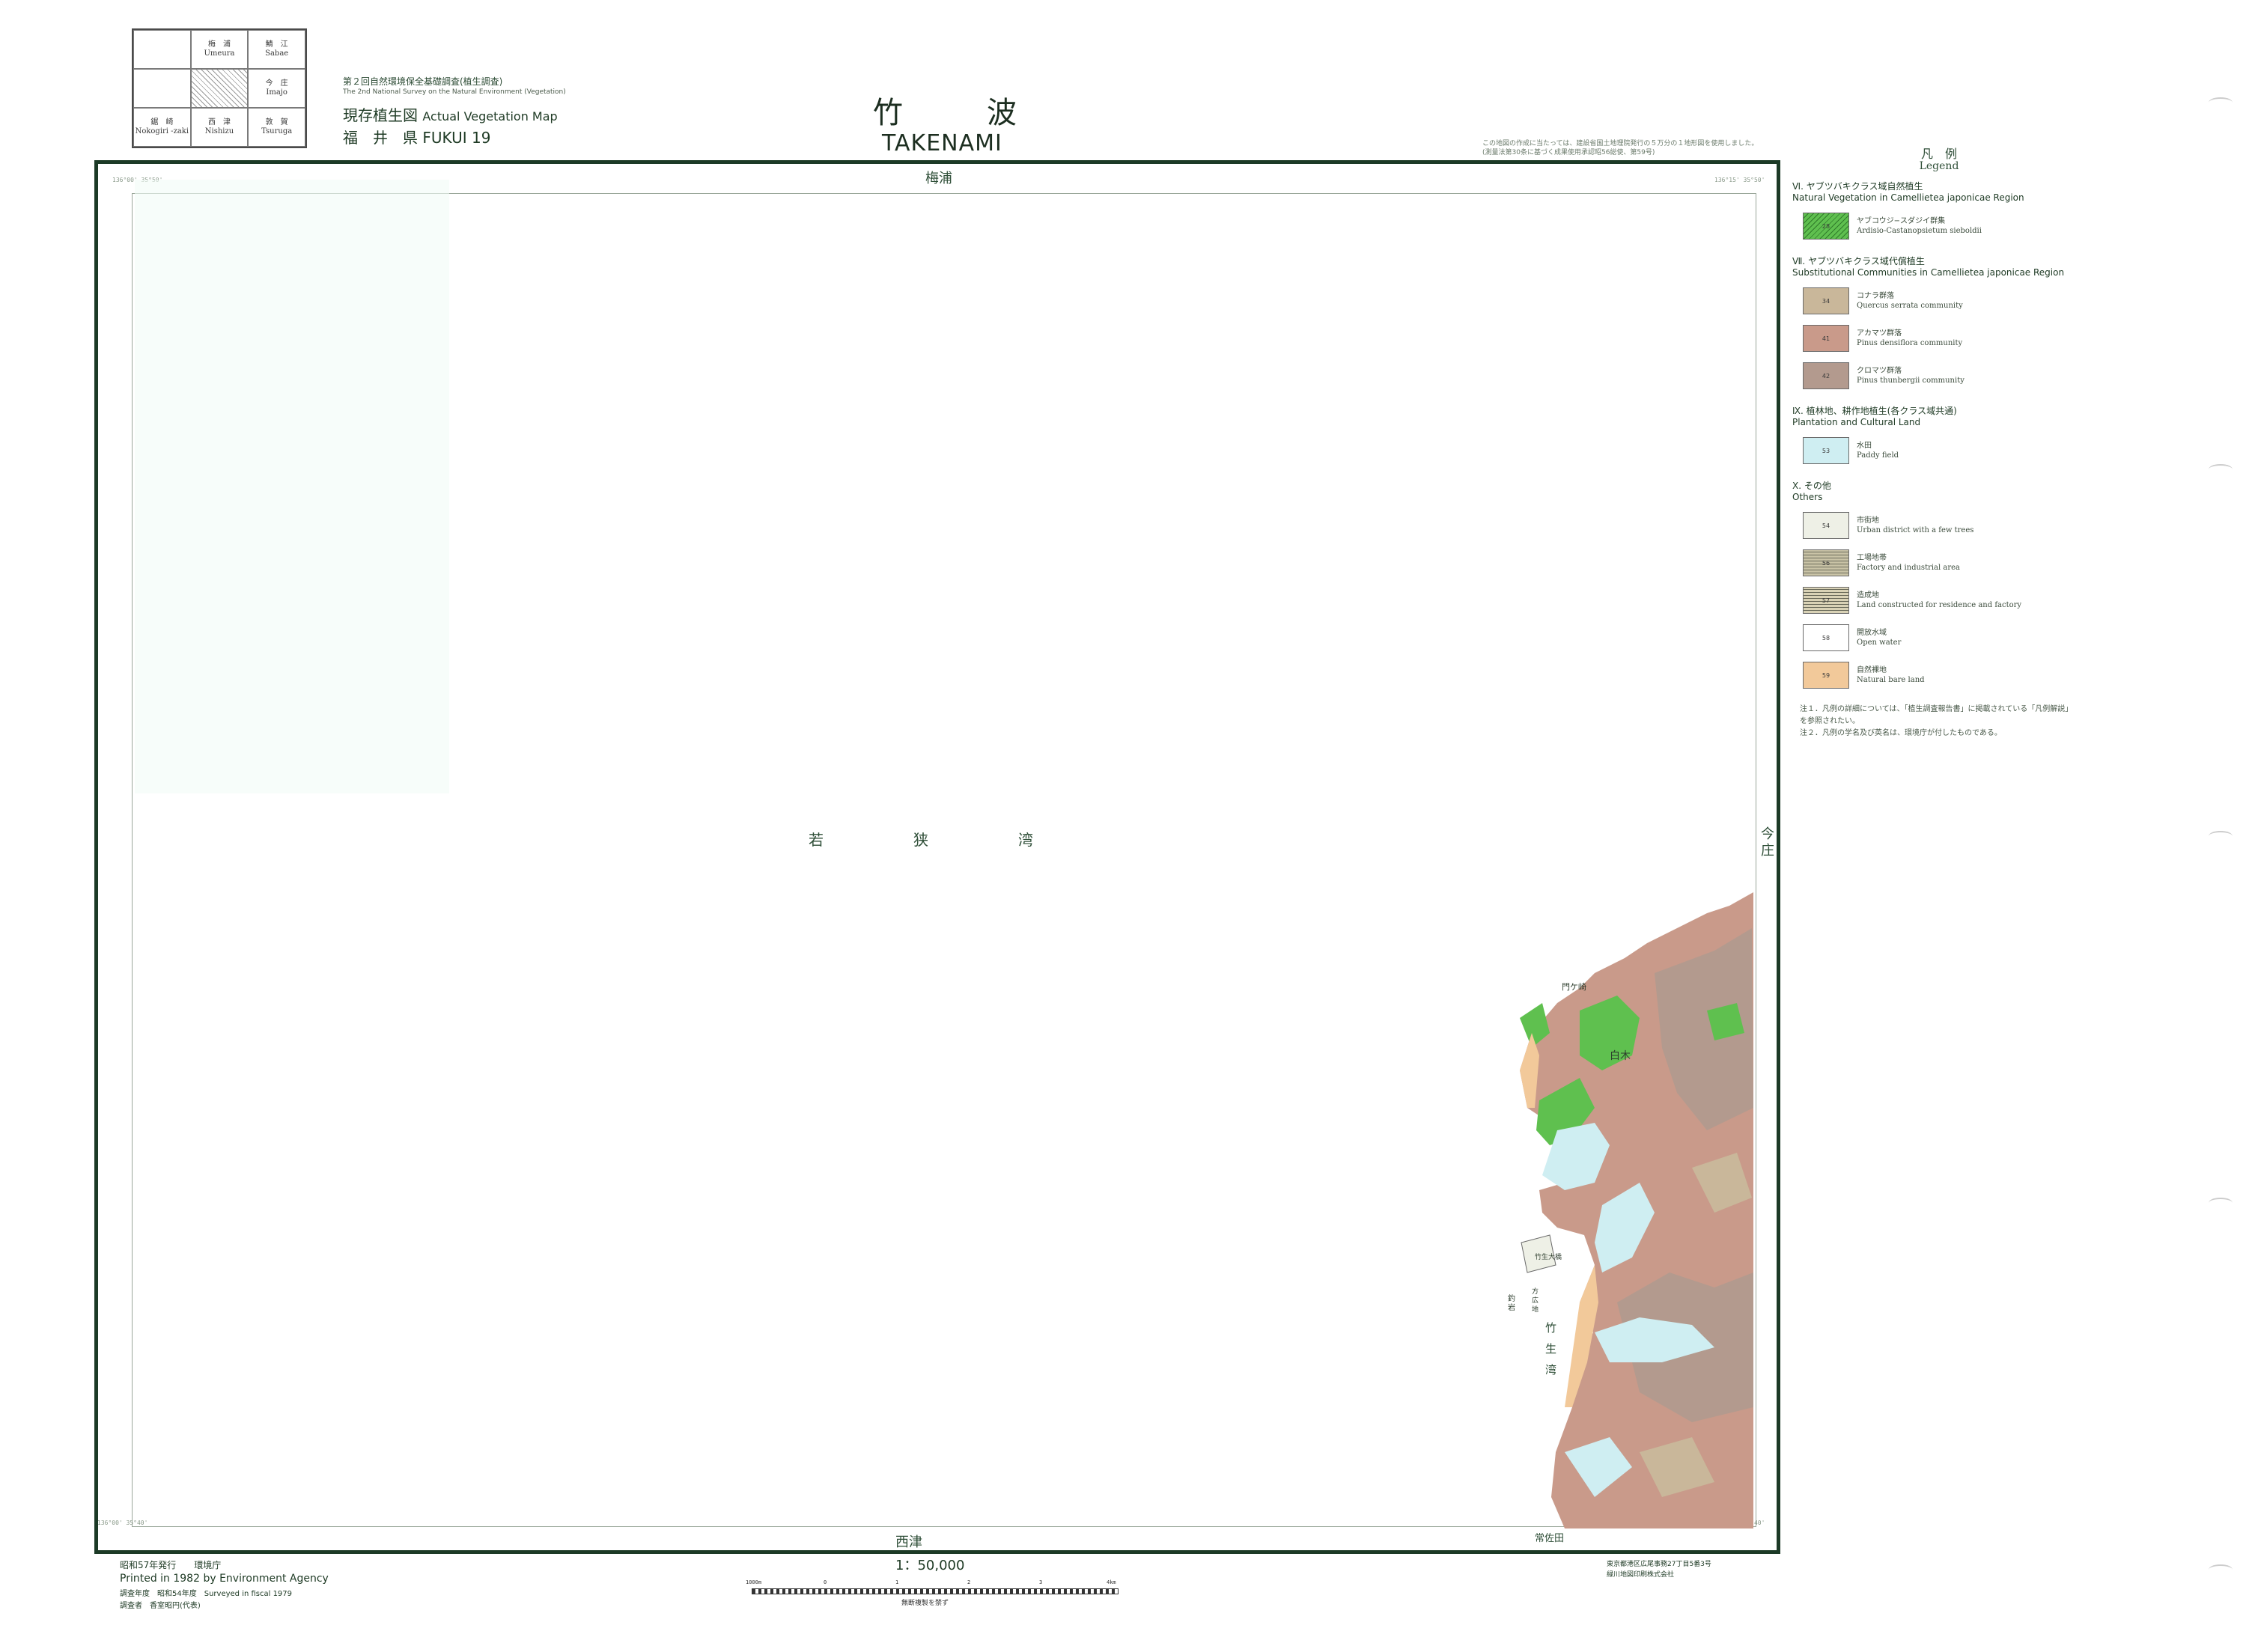 This screenshot has width=2246, height=1652. I want to click on legend-label-en: Quercus serrata community, so click(1910, 306).